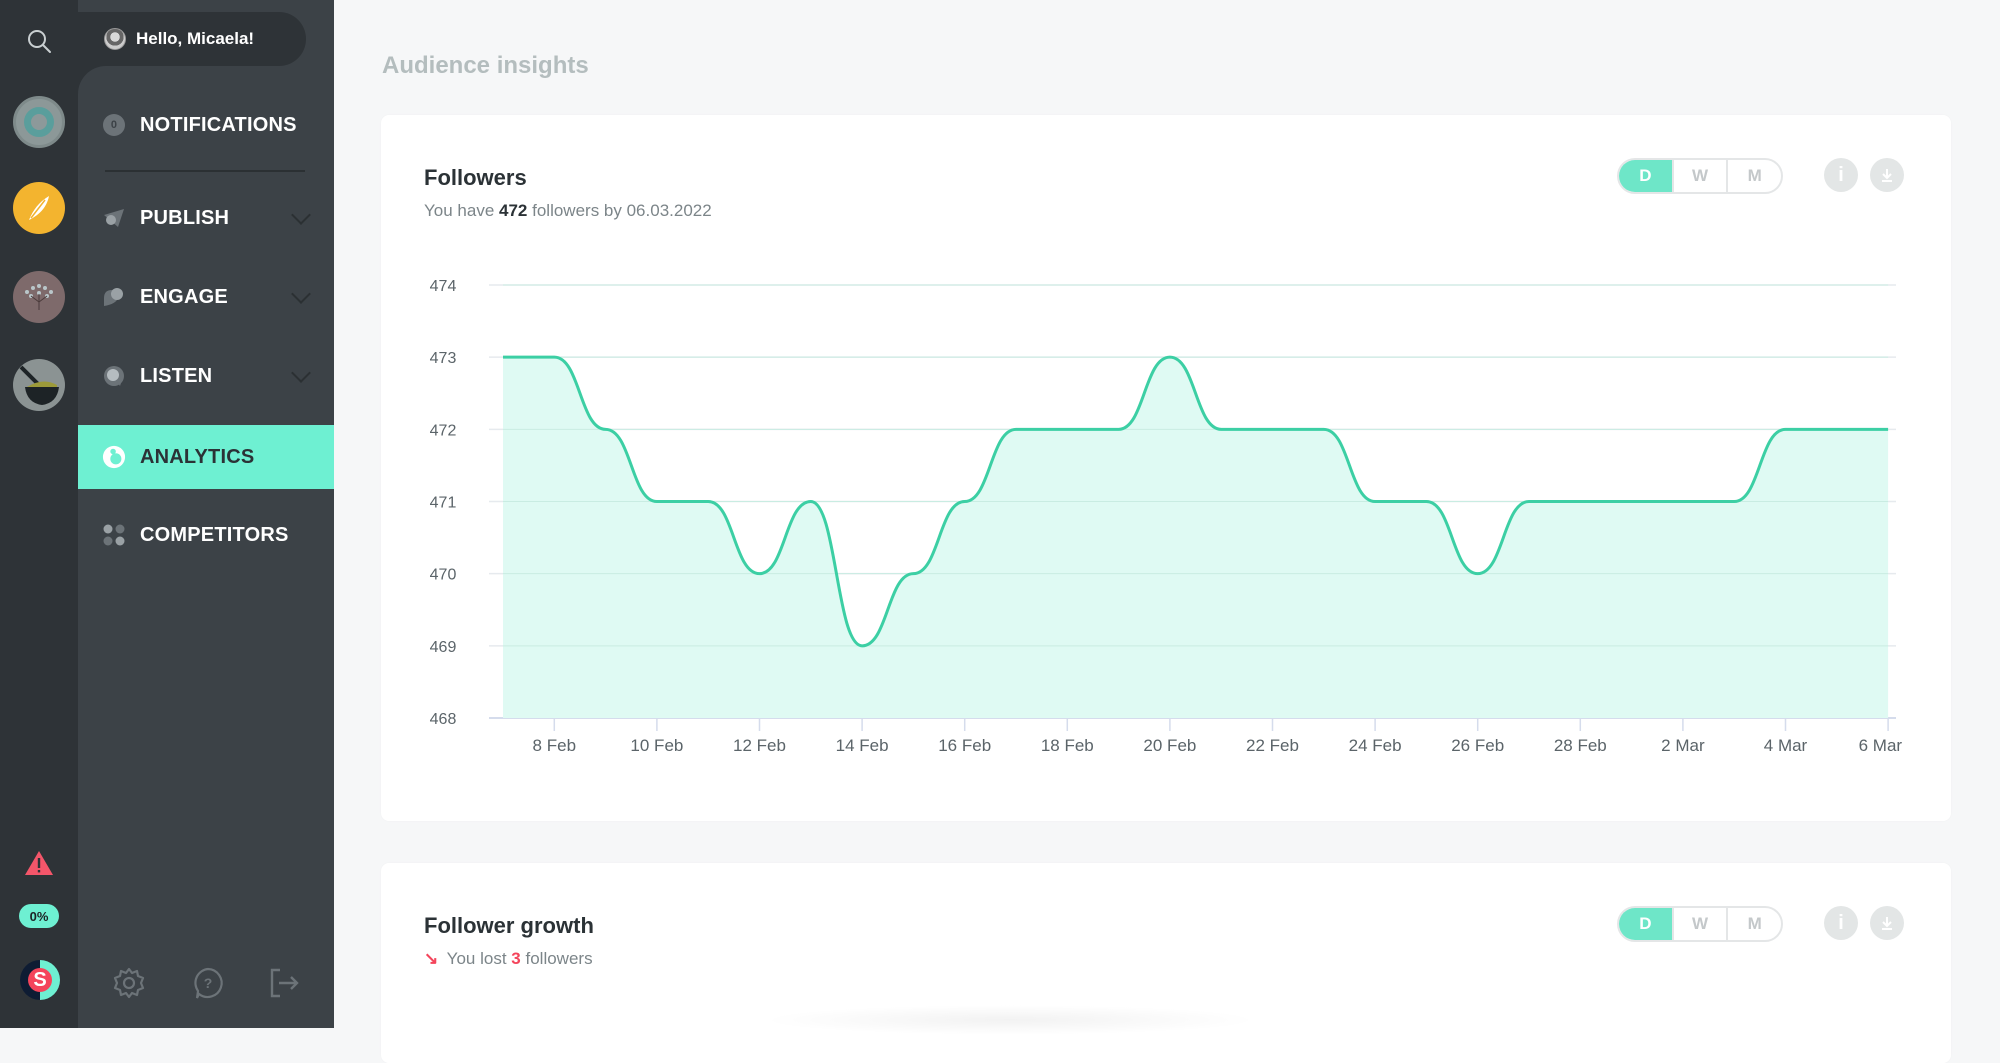 This screenshot has height=1063, width=2000. I want to click on bowl-icon, so click(39, 385).